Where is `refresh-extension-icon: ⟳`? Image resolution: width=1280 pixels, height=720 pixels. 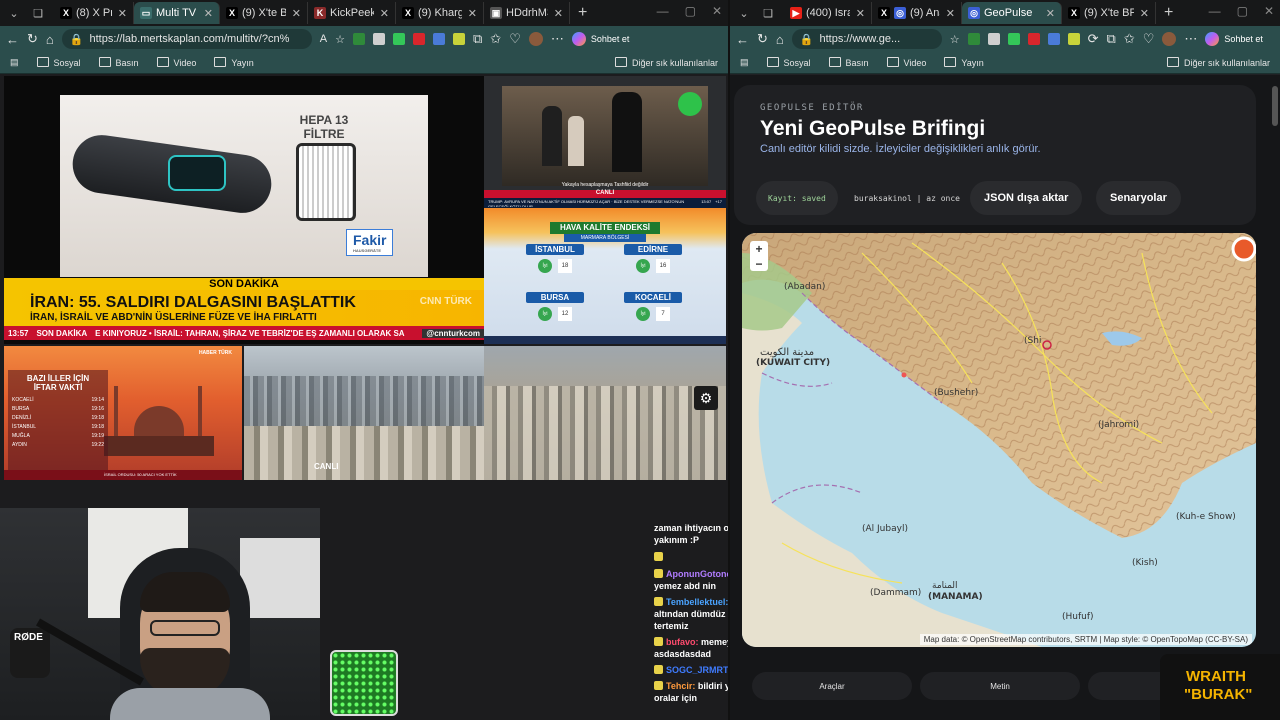 refresh-extension-icon: ⟳ is located at coordinates (1093, 39).